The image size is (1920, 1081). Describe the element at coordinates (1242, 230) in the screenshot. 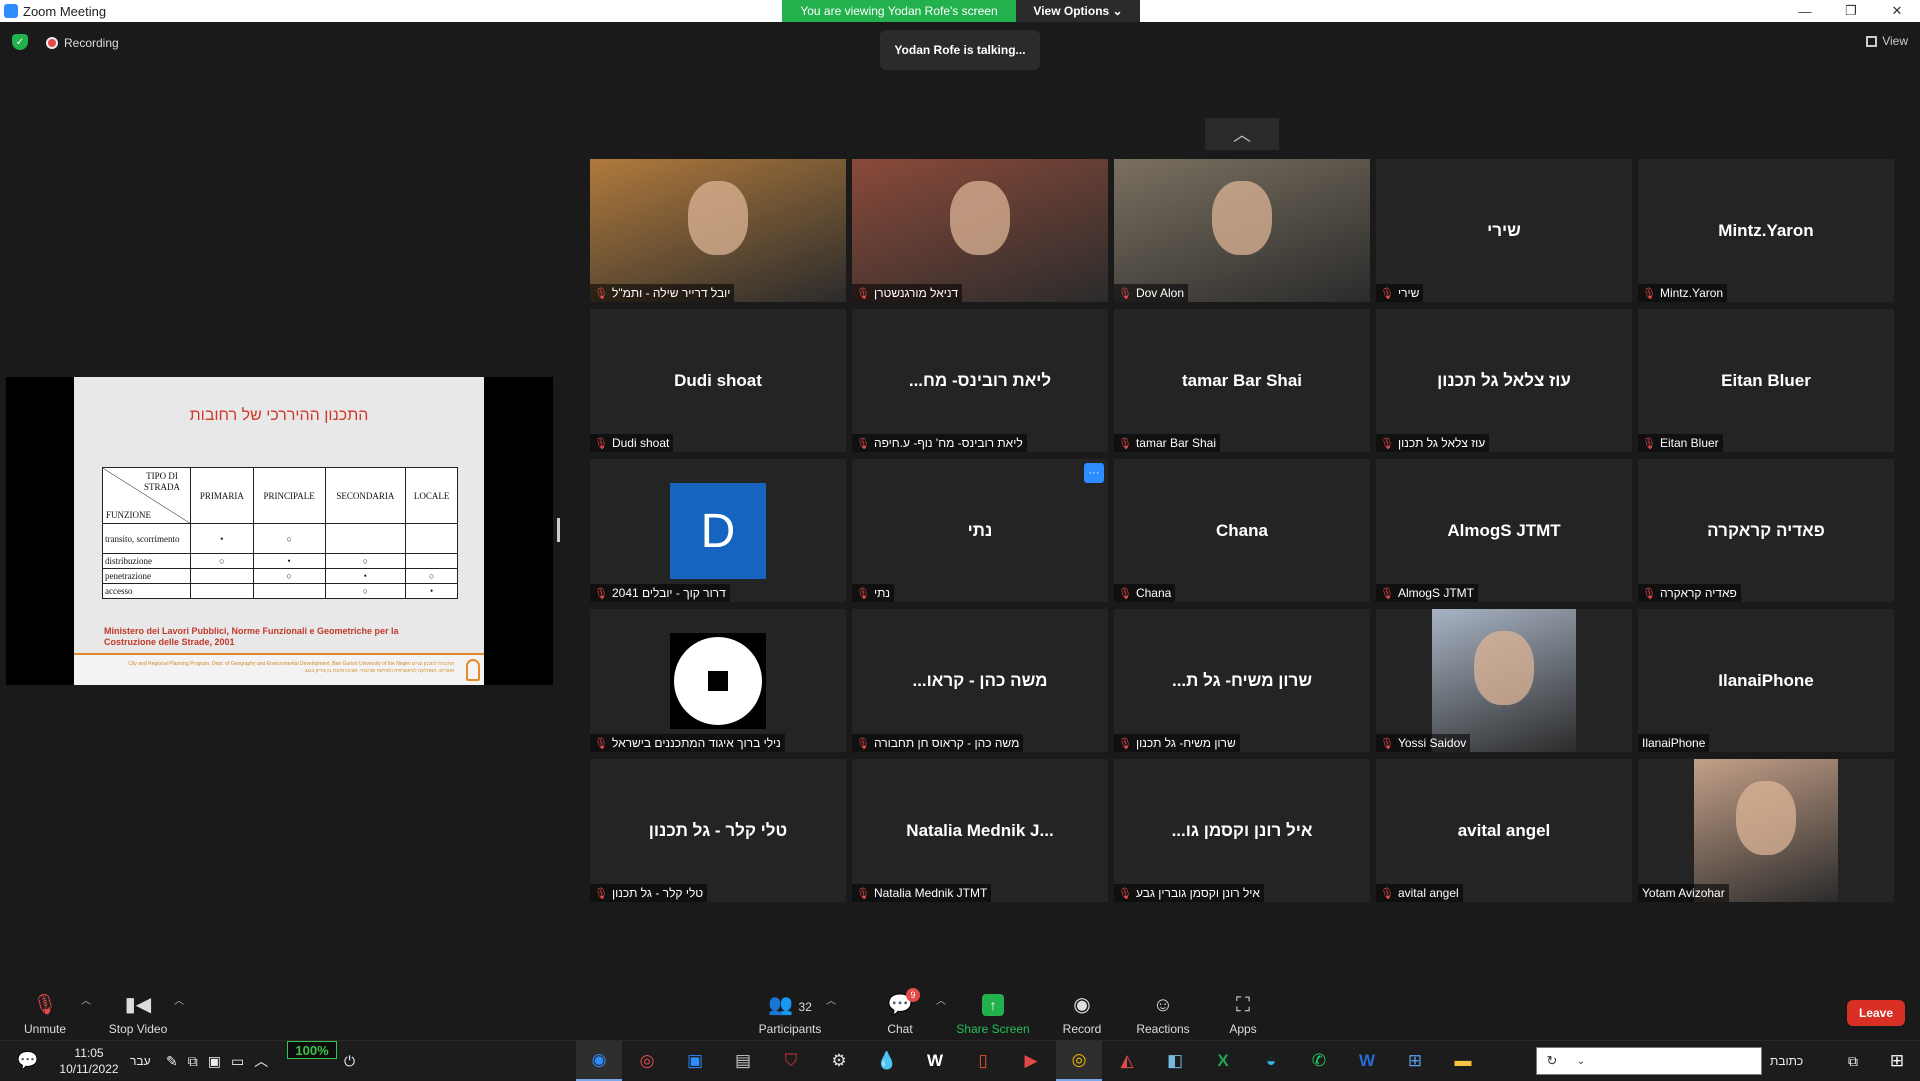

I see `participant-tile: 🎙 Dov Alon` at that location.